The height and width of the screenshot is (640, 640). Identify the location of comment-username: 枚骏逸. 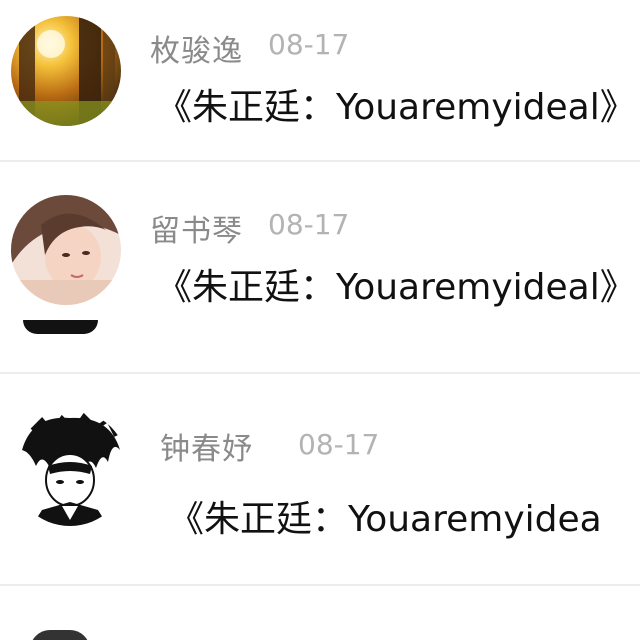
(196, 48).